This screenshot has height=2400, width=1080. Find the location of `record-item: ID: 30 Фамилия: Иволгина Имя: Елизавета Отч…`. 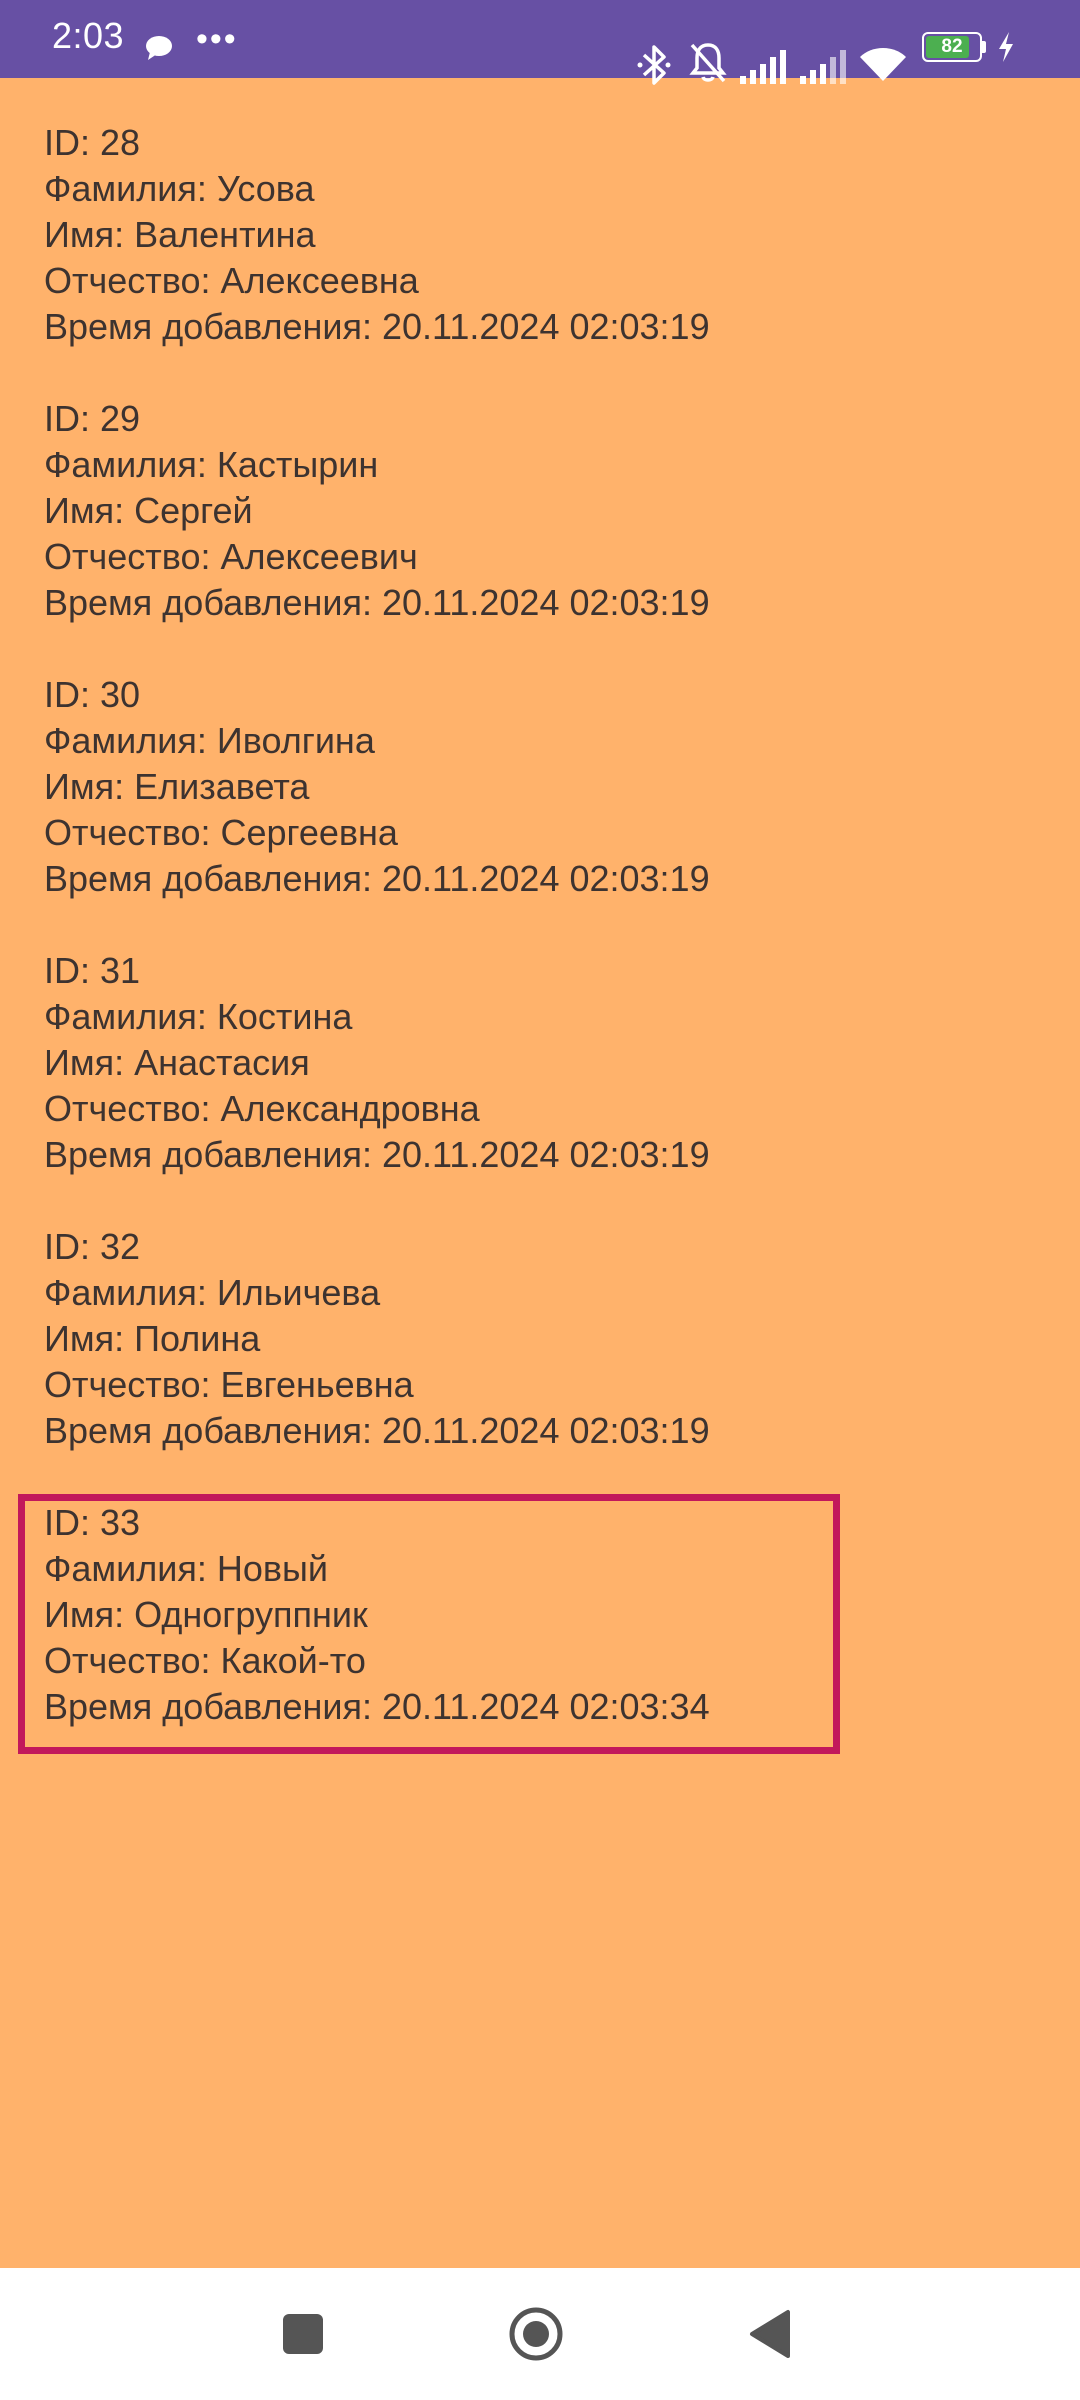

record-item: ID: 30 Фамилия: Иволгина Имя: Елизавета Отч… is located at coordinates (444, 787).